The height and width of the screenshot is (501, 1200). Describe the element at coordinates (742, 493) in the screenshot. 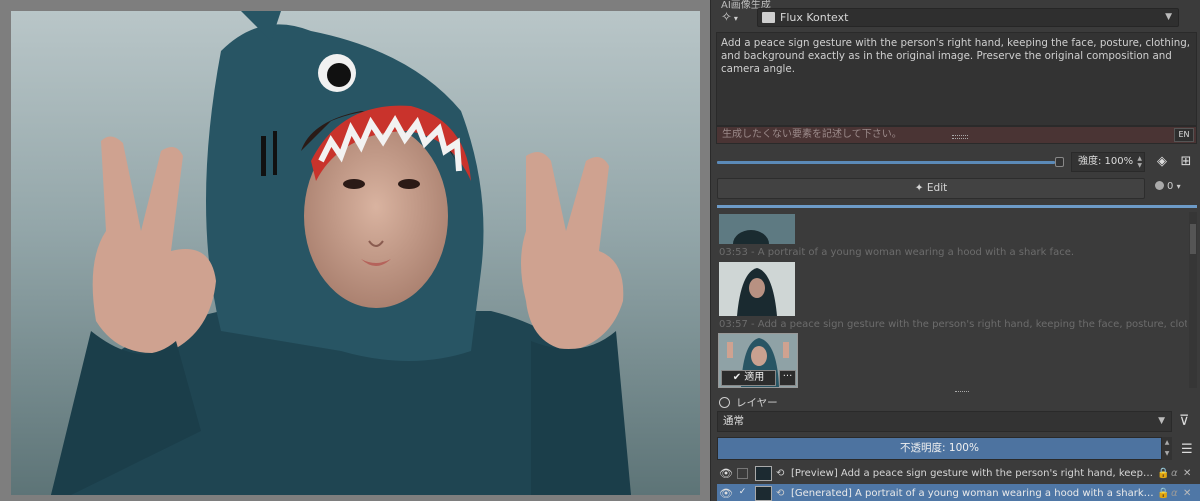

I see `layer-checkbox: ✓` at that location.